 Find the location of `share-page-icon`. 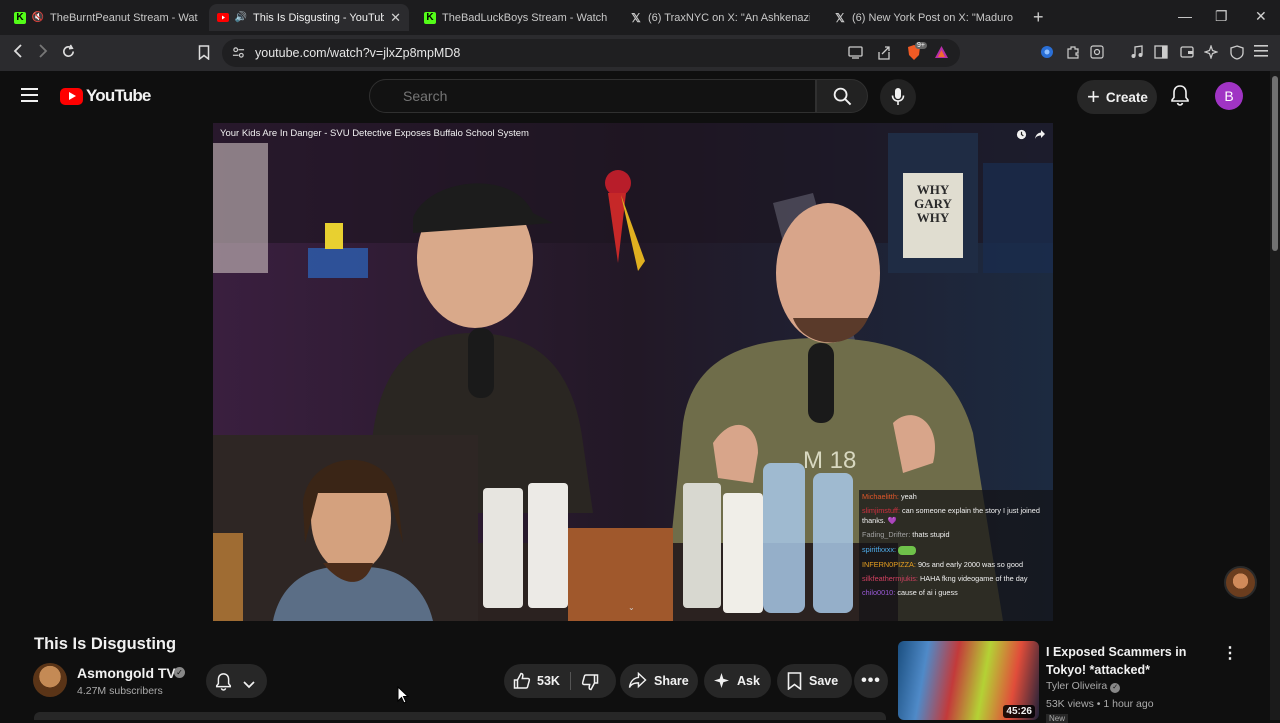

share-page-icon is located at coordinates (884, 55).